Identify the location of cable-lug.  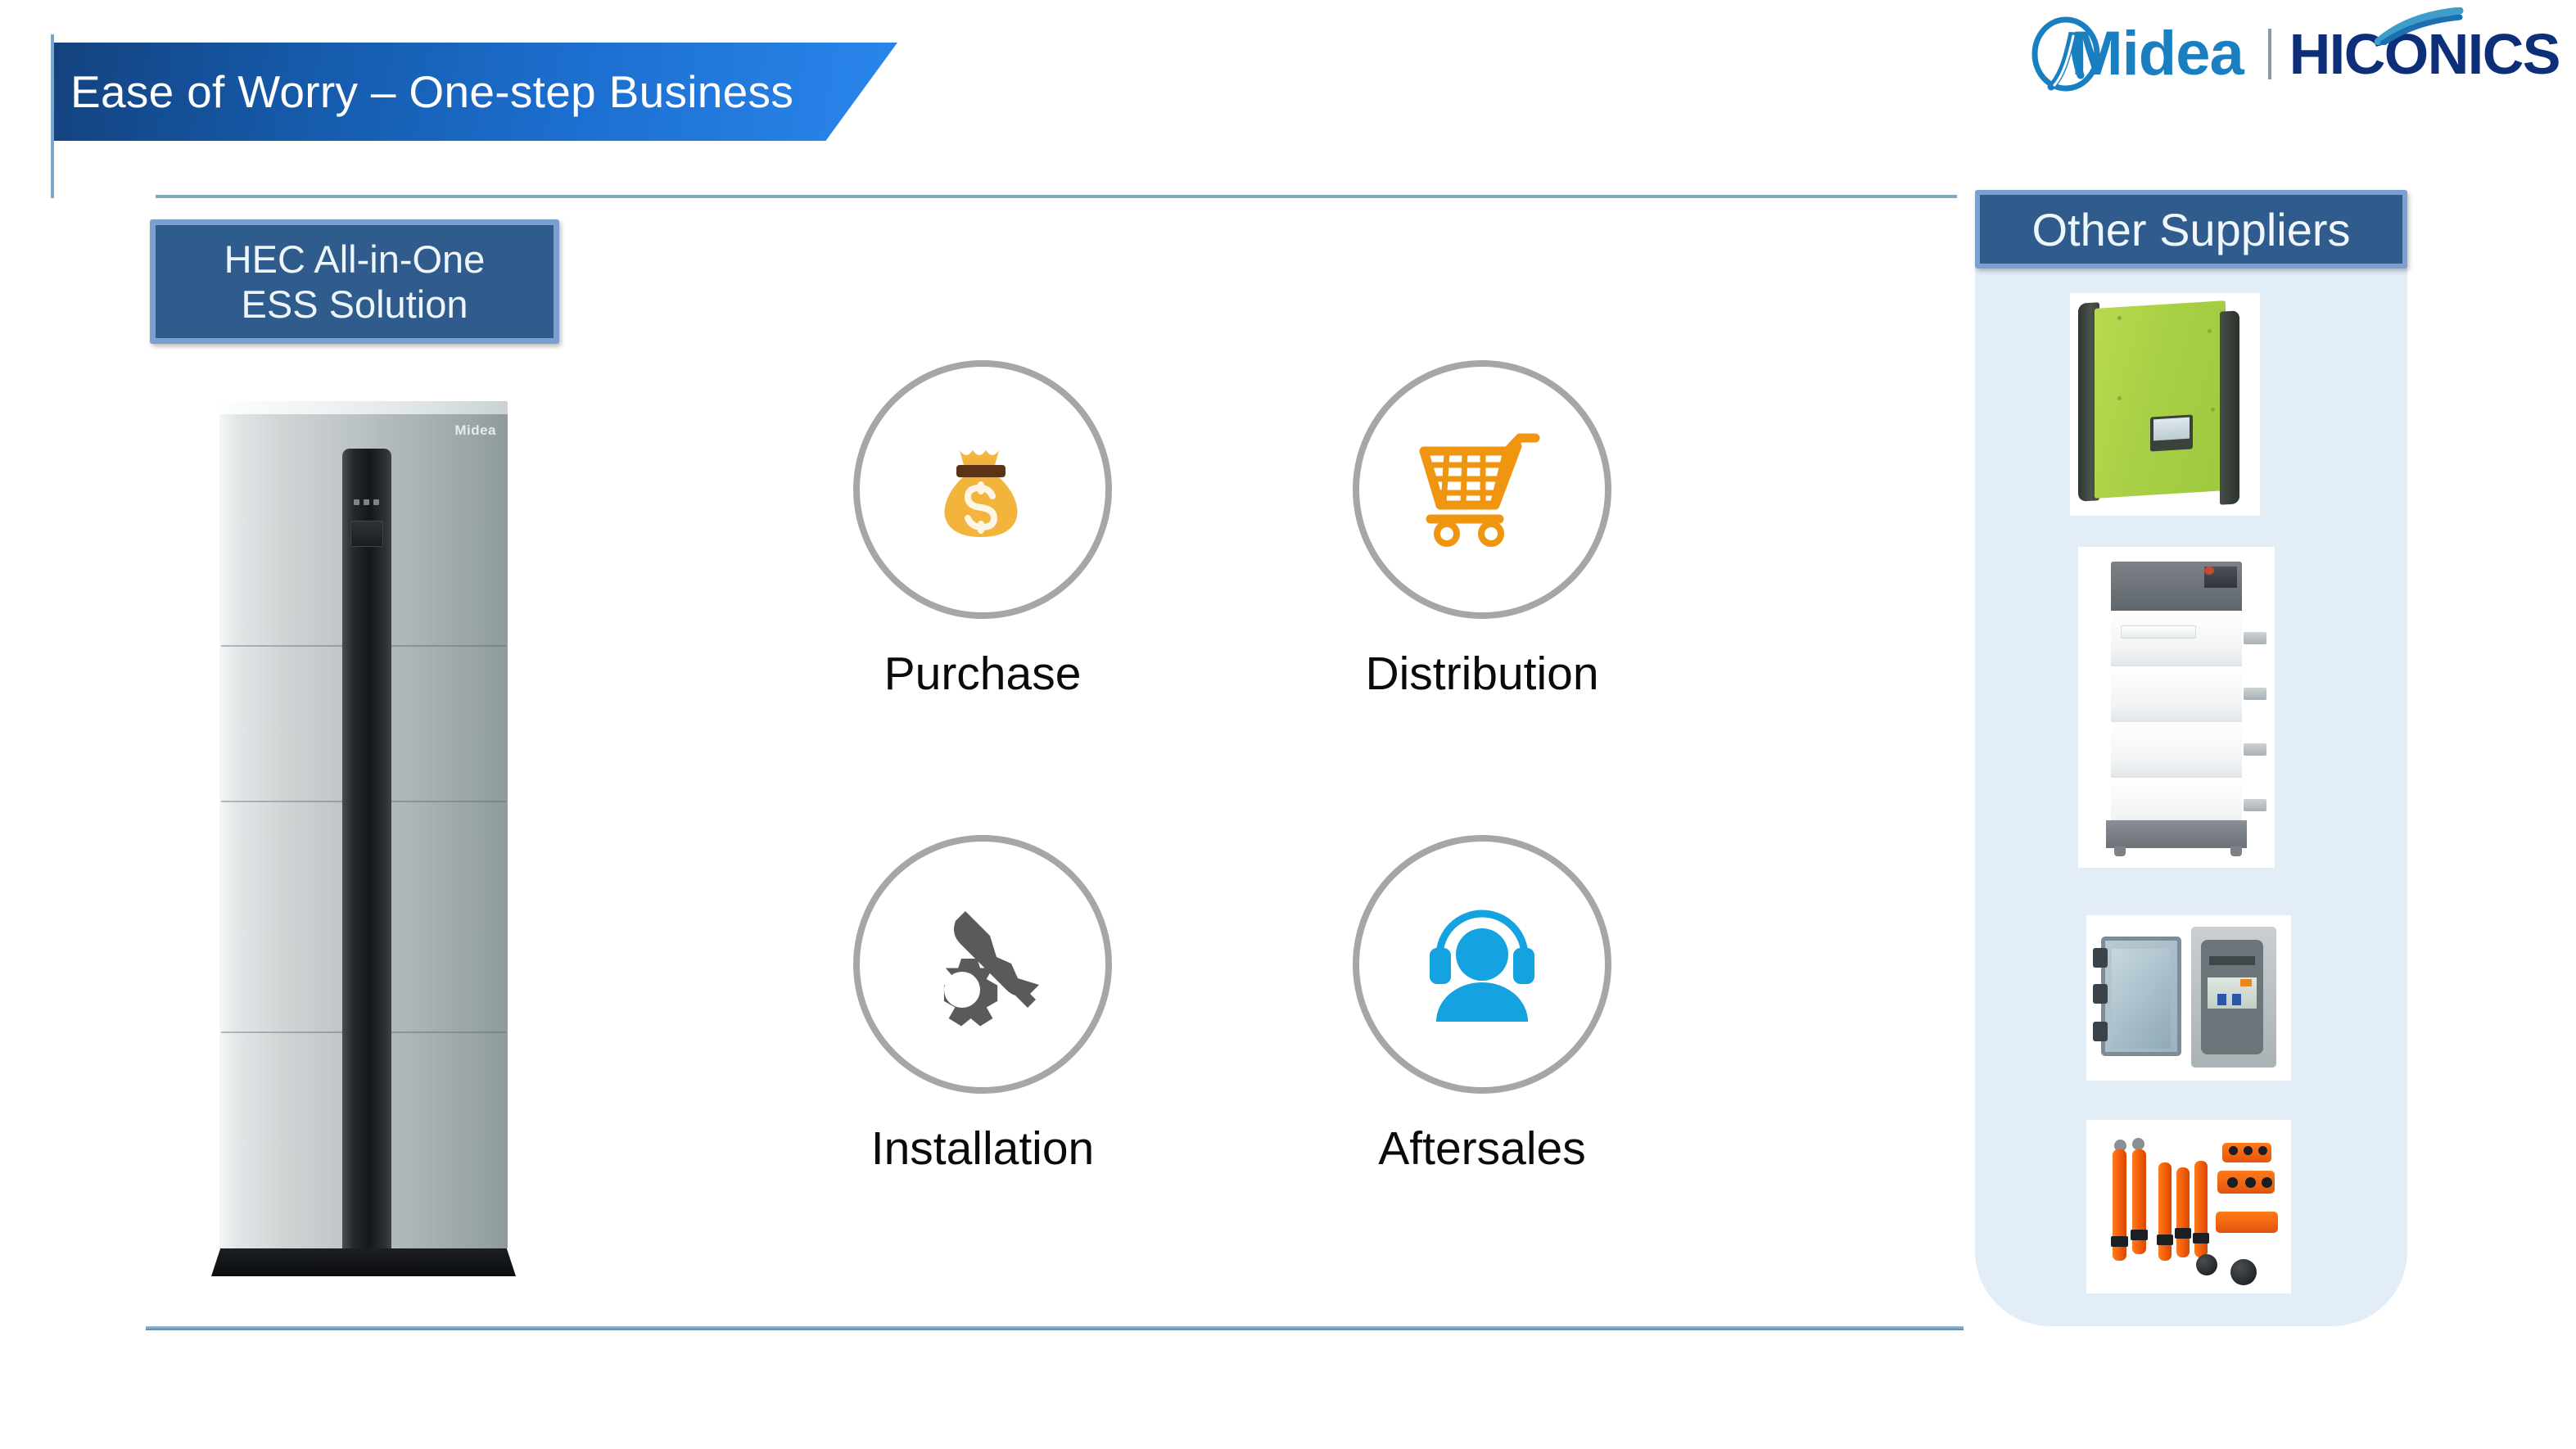
(2138, 1144).